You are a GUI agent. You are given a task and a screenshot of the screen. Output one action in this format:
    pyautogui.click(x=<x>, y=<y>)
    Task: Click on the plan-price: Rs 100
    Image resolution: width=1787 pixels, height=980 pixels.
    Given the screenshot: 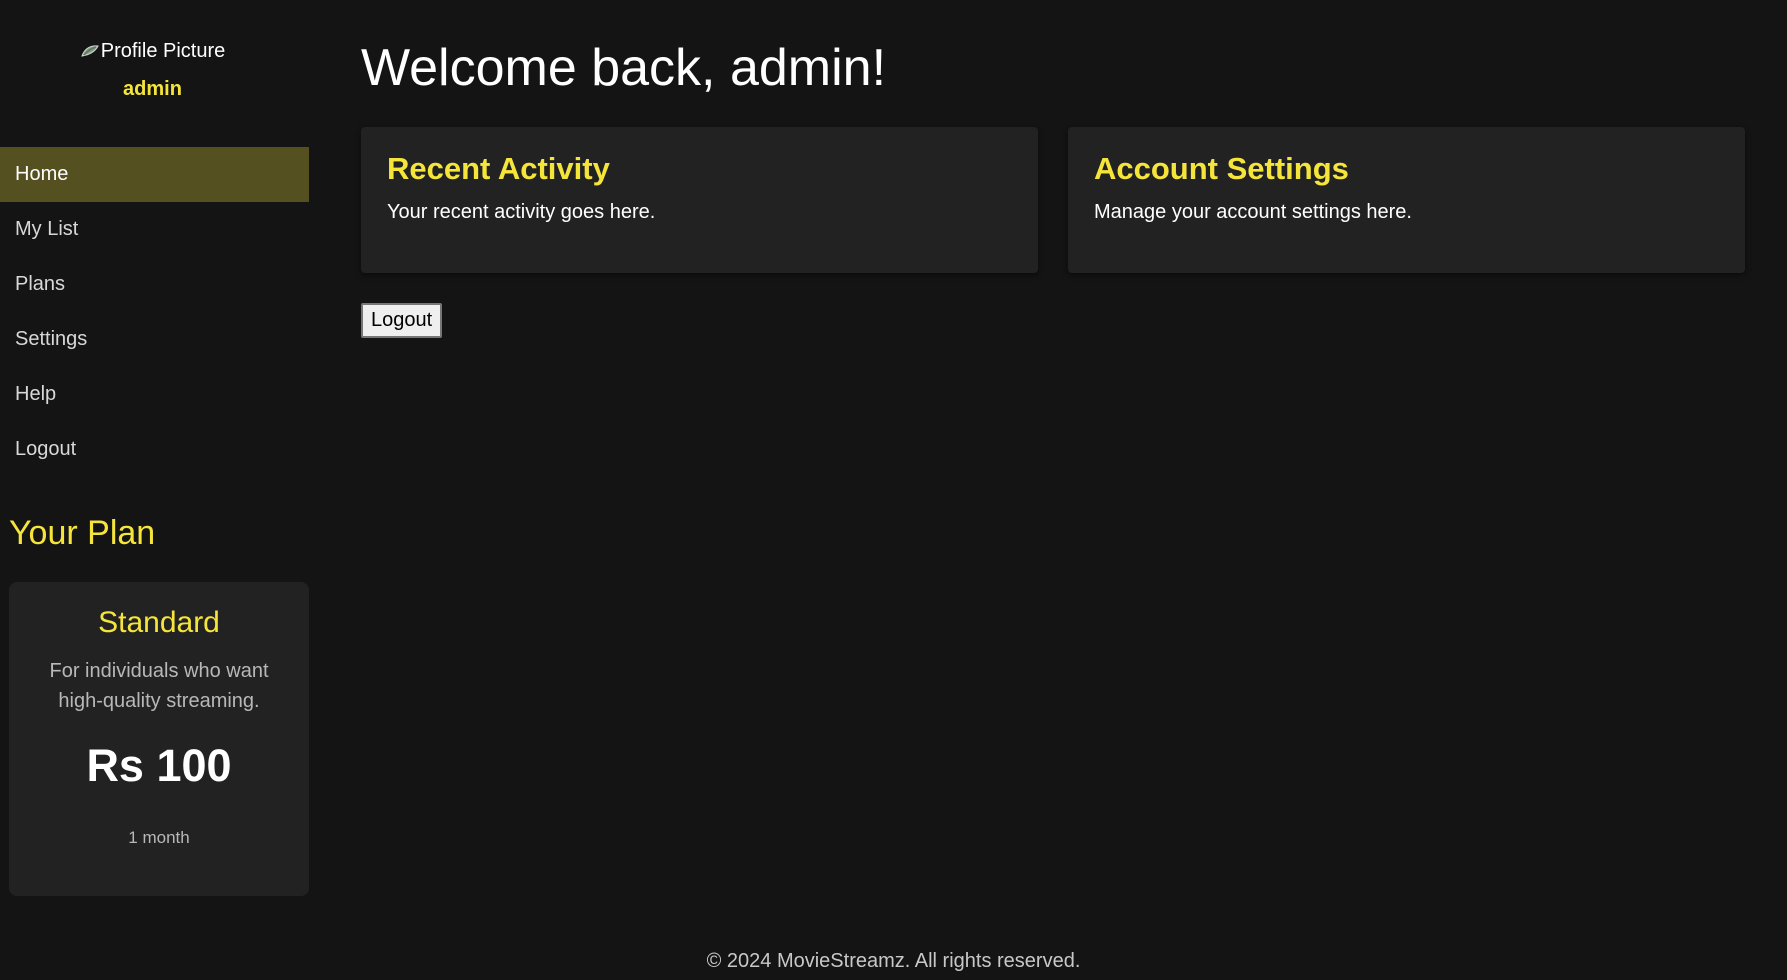 What is the action you would take?
    pyautogui.click(x=159, y=765)
    